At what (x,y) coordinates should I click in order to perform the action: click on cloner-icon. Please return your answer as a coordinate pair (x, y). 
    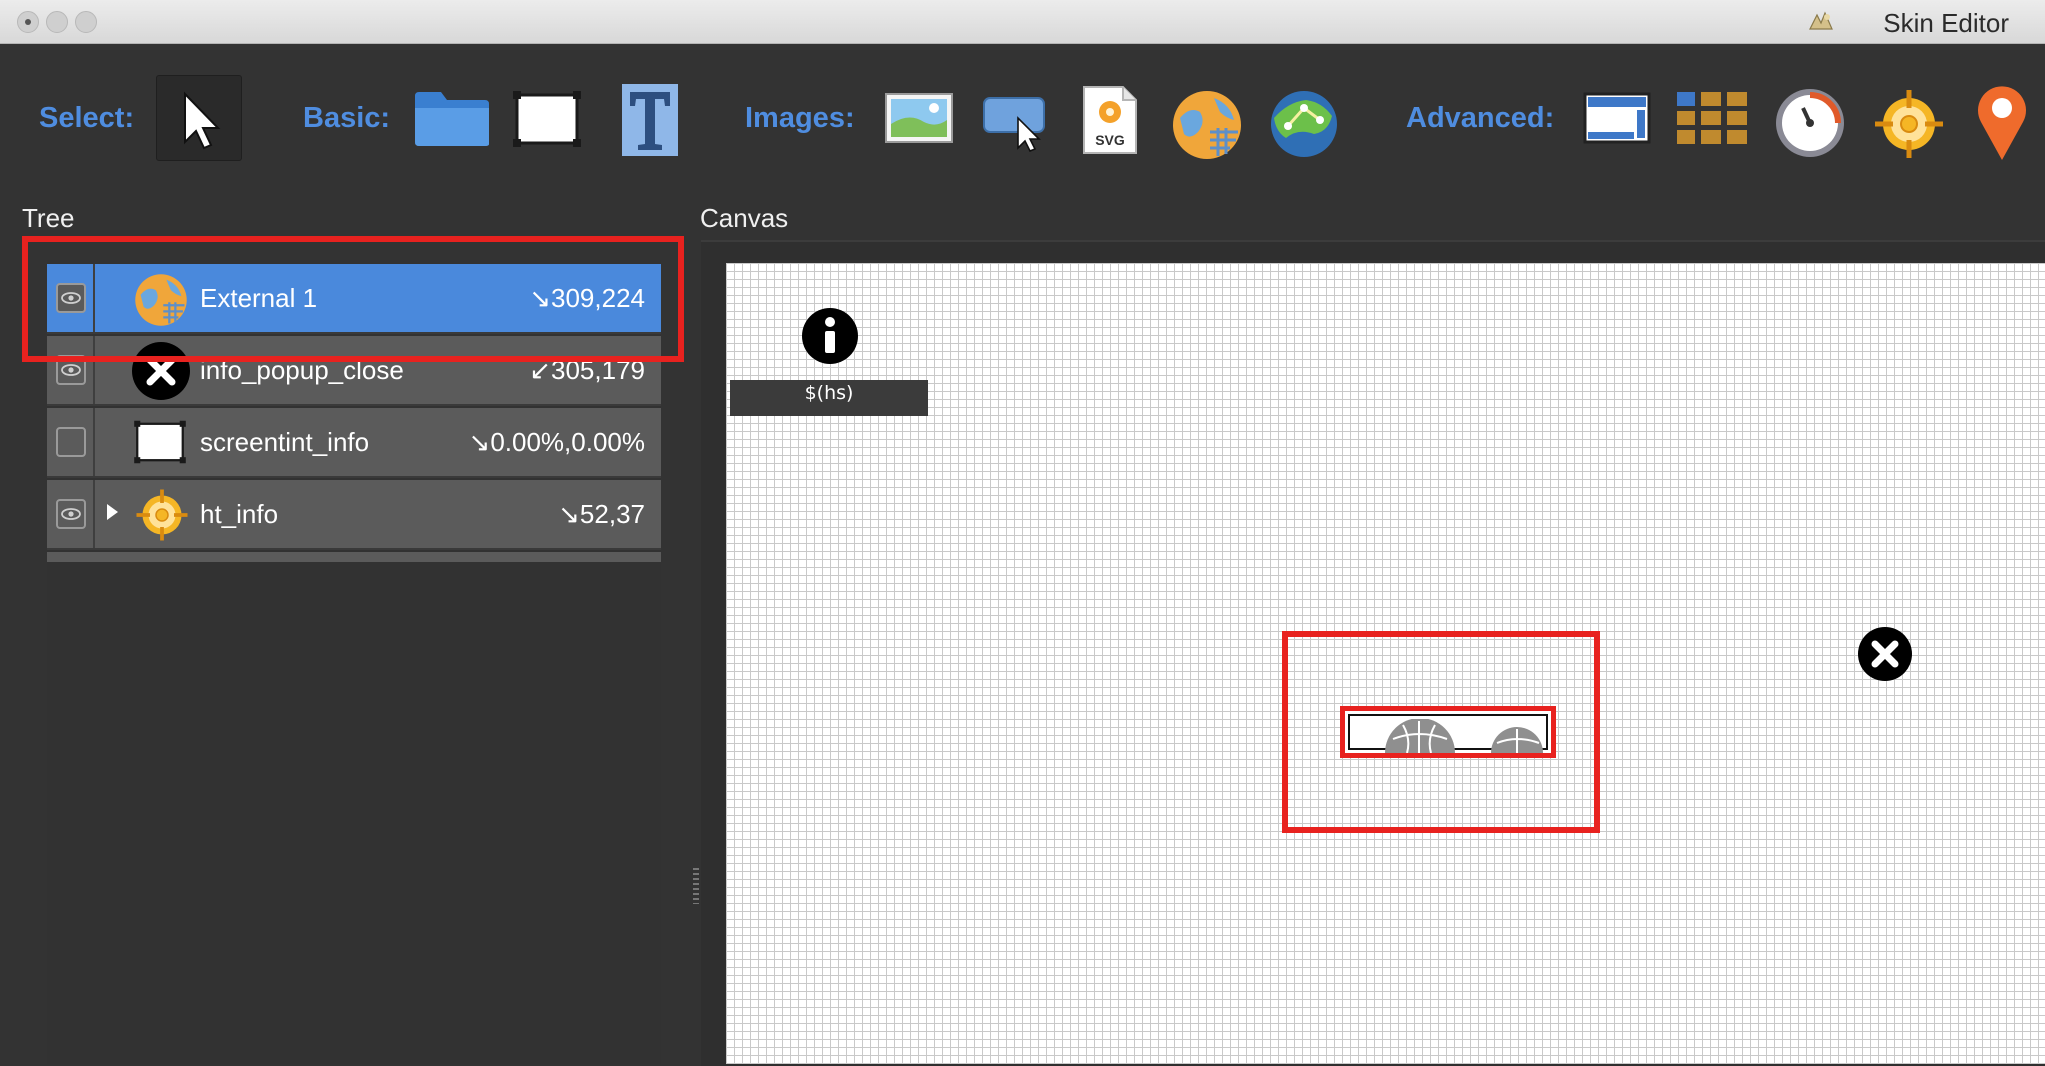
    Looking at the image, I should click on (1712, 118).